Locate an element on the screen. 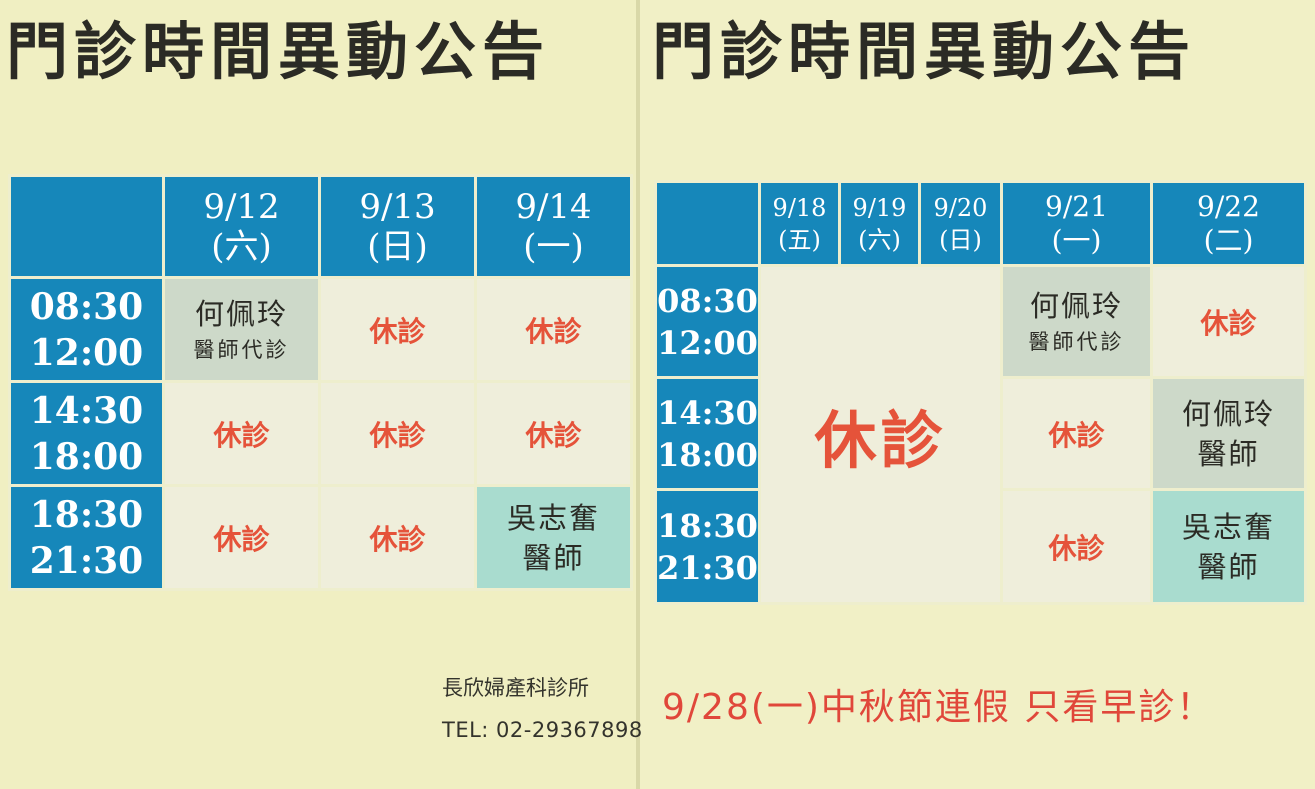 This screenshot has height=789, width=1315. merged-closed-cell: 休診 is located at coordinates (880, 434).